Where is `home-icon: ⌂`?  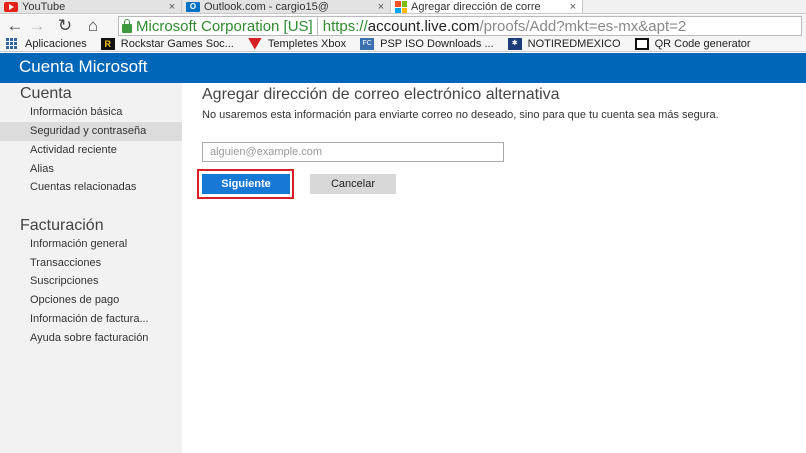
home-icon: ⌂ is located at coordinates (93, 26).